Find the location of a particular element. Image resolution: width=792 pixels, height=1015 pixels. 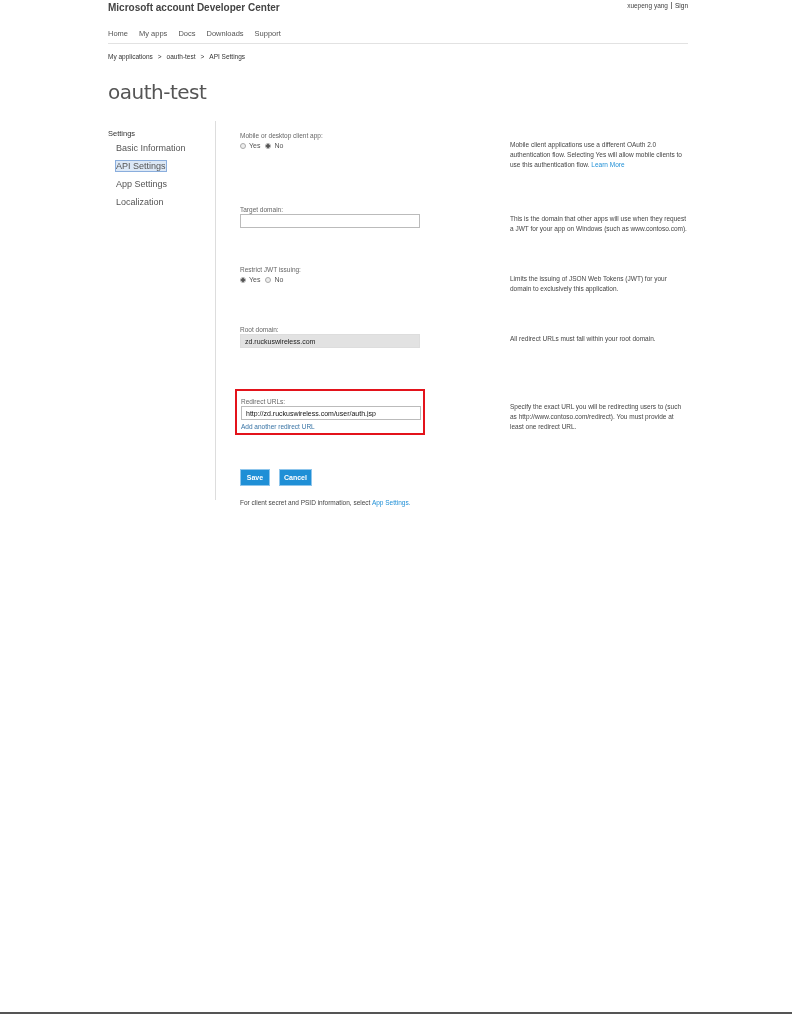

site-title: Microsoft account Developer Center is located at coordinates (194, 7).